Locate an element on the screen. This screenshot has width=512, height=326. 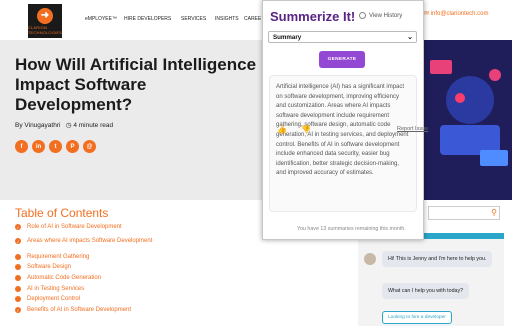
generate-button: GENERATE is located at coordinates (342, 59).